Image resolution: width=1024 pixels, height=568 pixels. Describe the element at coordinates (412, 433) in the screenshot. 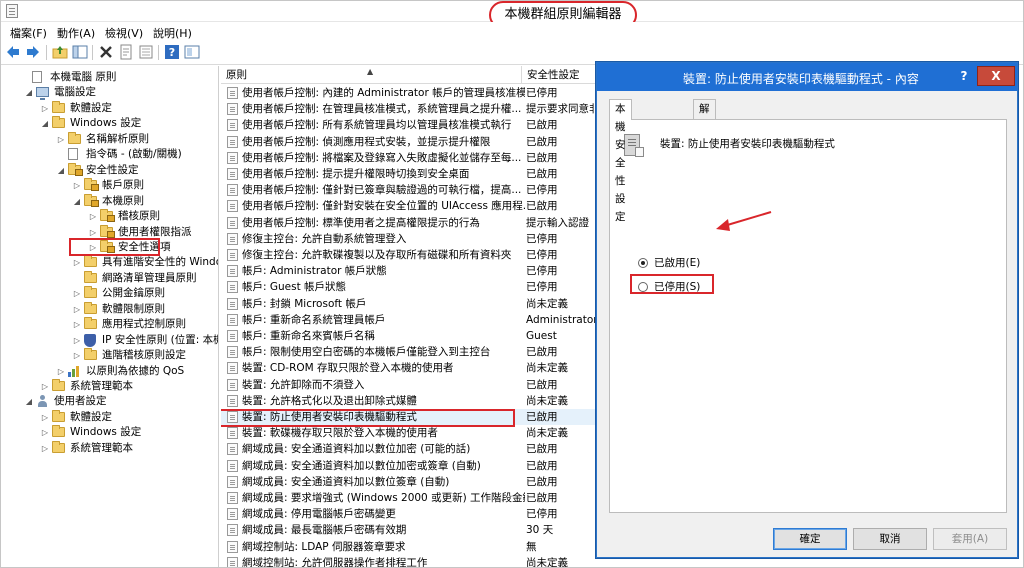

I see `policy-row: 裝置: 軟碟機存取只限於登入本機的使用者 尚未定義` at that location.